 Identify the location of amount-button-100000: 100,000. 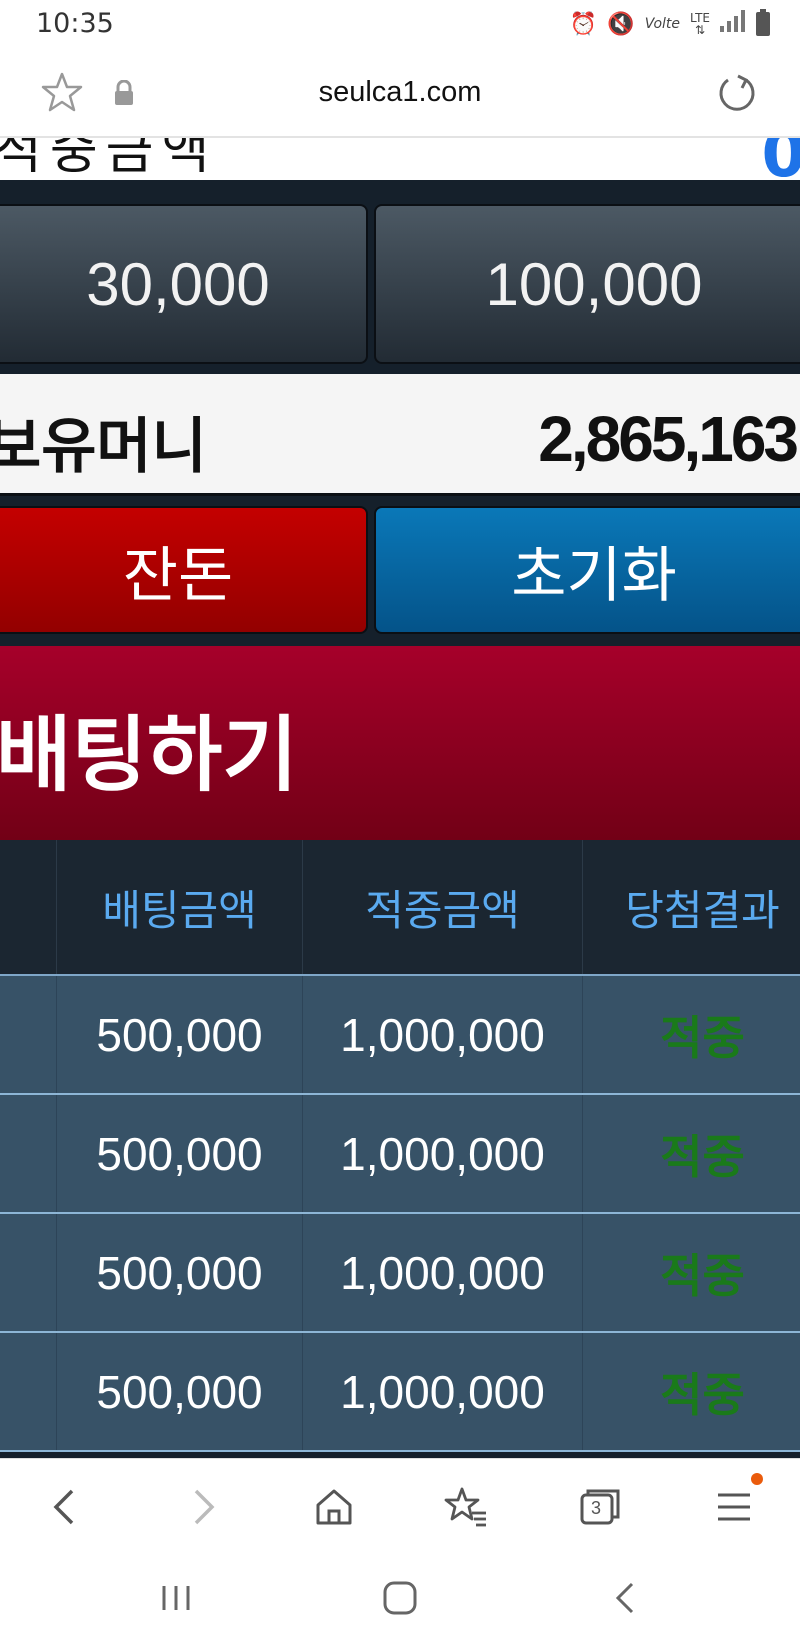
(587, 284).